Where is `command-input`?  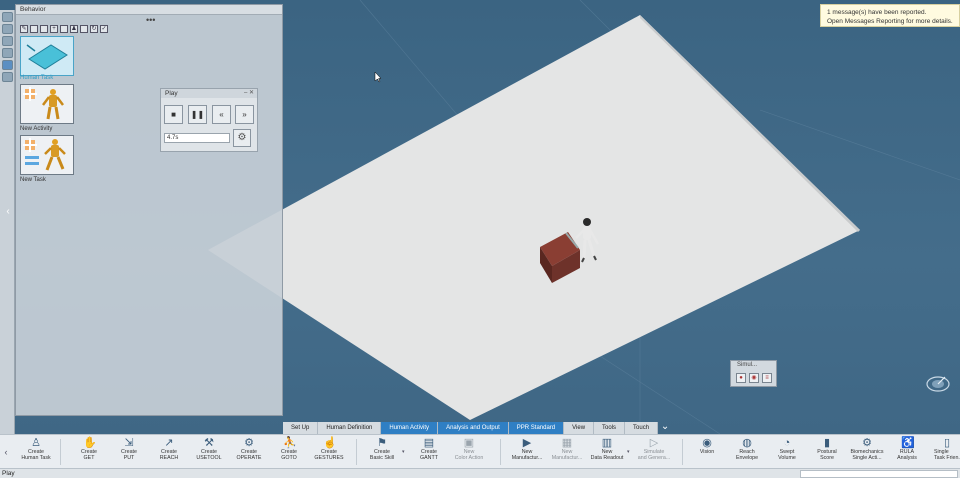
command-input is located at coordinates (879, 474).